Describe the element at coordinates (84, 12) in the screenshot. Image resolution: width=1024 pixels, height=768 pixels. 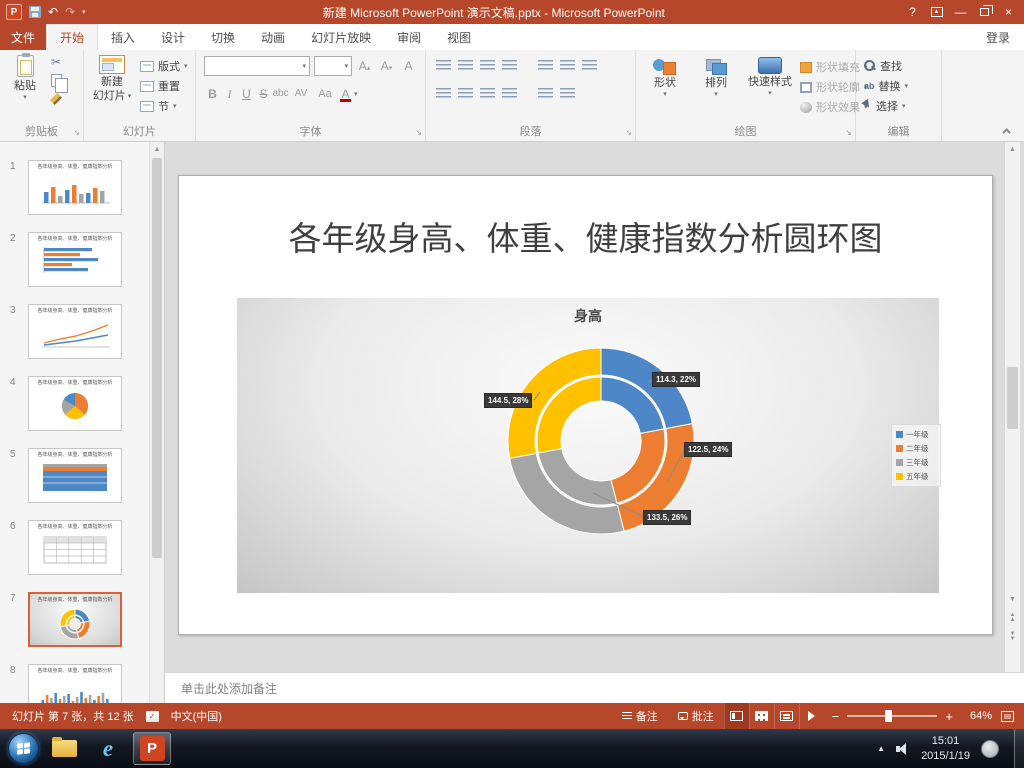
I see `customize-quick-access-icon: ▾` at that location.